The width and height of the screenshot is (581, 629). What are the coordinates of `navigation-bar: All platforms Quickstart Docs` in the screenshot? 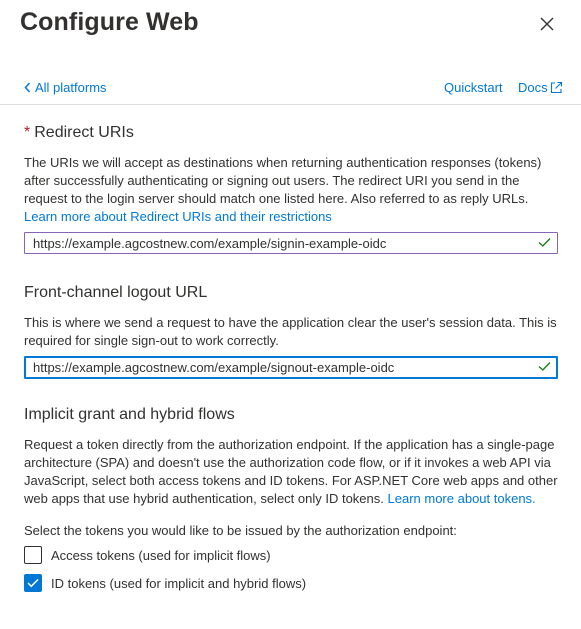 It's located at (290, 90).